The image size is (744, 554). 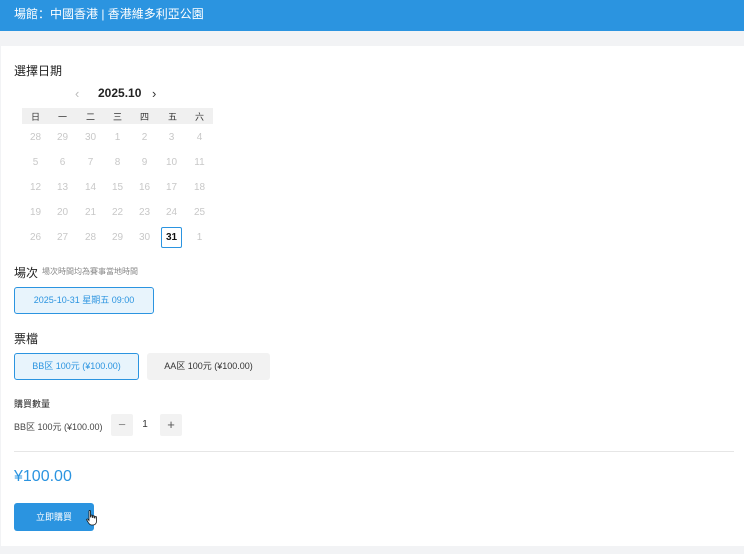 I want to click on calendar-day: 10, so click(x=171, y=162).